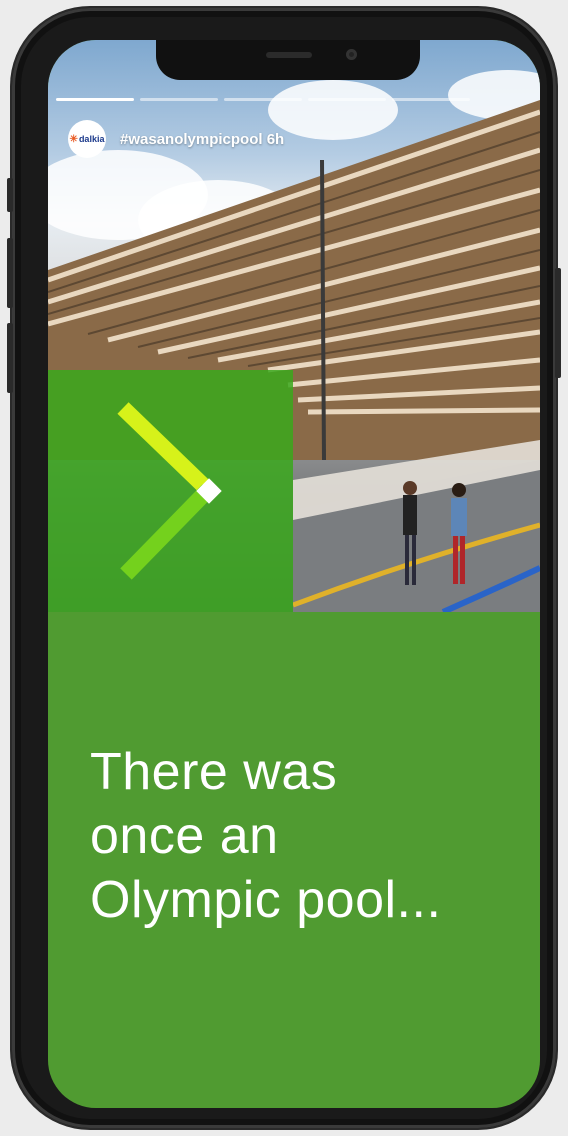 The width and height of the screenshot is (568, 1136). What do you see at coordinates (91, 139) in the screenshot?
I see `avatar-logo-text: dalkia` at bounding box center [91, 139].